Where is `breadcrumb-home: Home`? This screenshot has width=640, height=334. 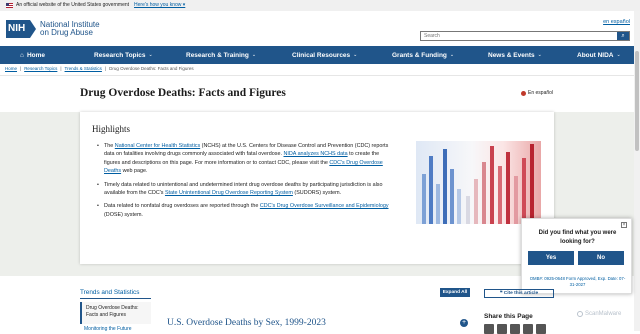 breadcrumb-home: Home is located at coordinates (11, 68).